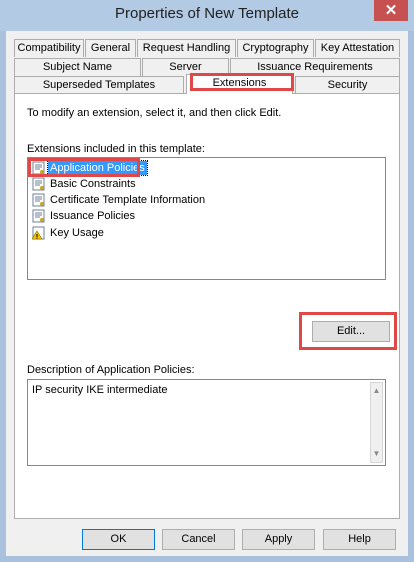  I want to click on warning-certificate-icon, so click(38, 233).